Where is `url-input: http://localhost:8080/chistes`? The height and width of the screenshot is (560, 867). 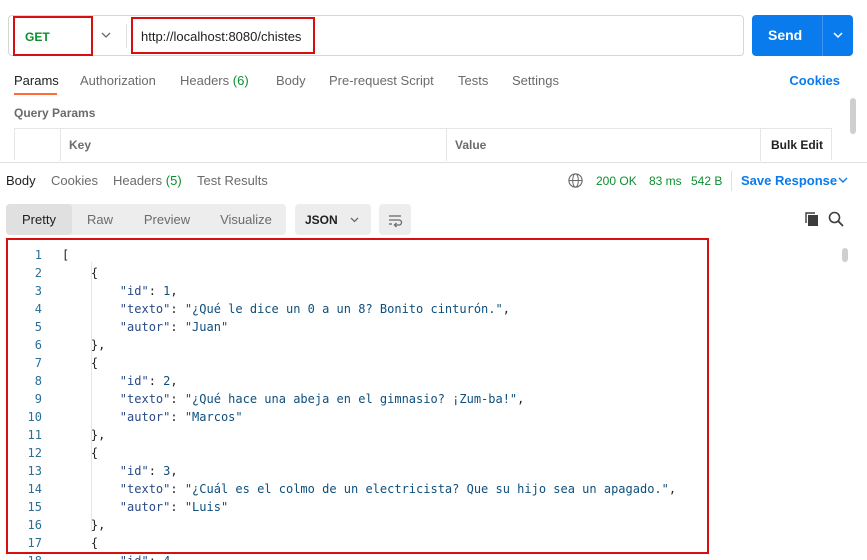
url-input: http://localhost:8080/chistes is located at coordinates (223, 35).